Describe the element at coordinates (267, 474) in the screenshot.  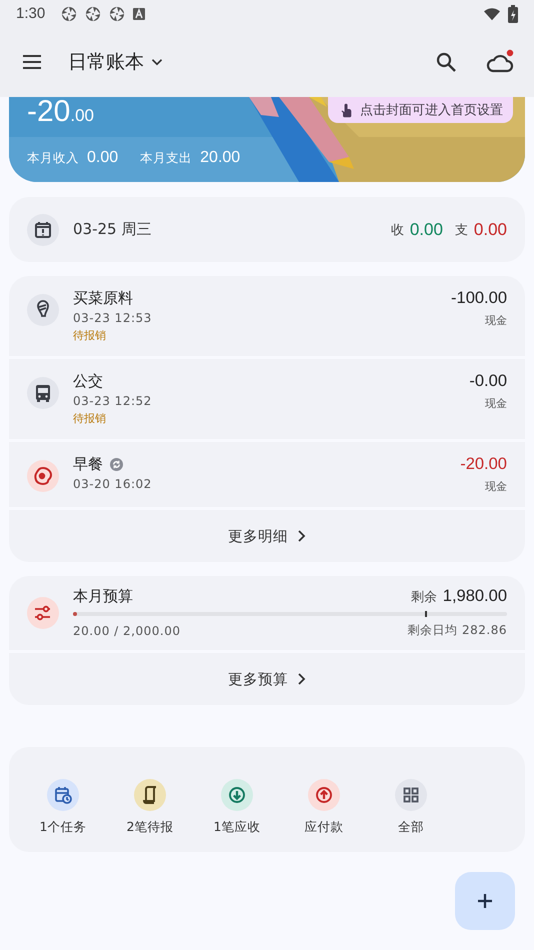
I see `transaction-row: 早餐 03-20 16:02 -20.00 现金` at that location.